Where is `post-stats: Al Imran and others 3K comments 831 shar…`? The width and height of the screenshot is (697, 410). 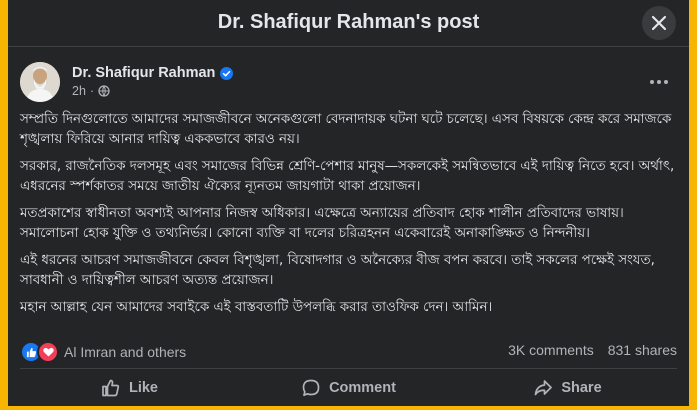
post-stats: Al Imran and others 3K comments 831 shar… is located at coordinates (348, 351).